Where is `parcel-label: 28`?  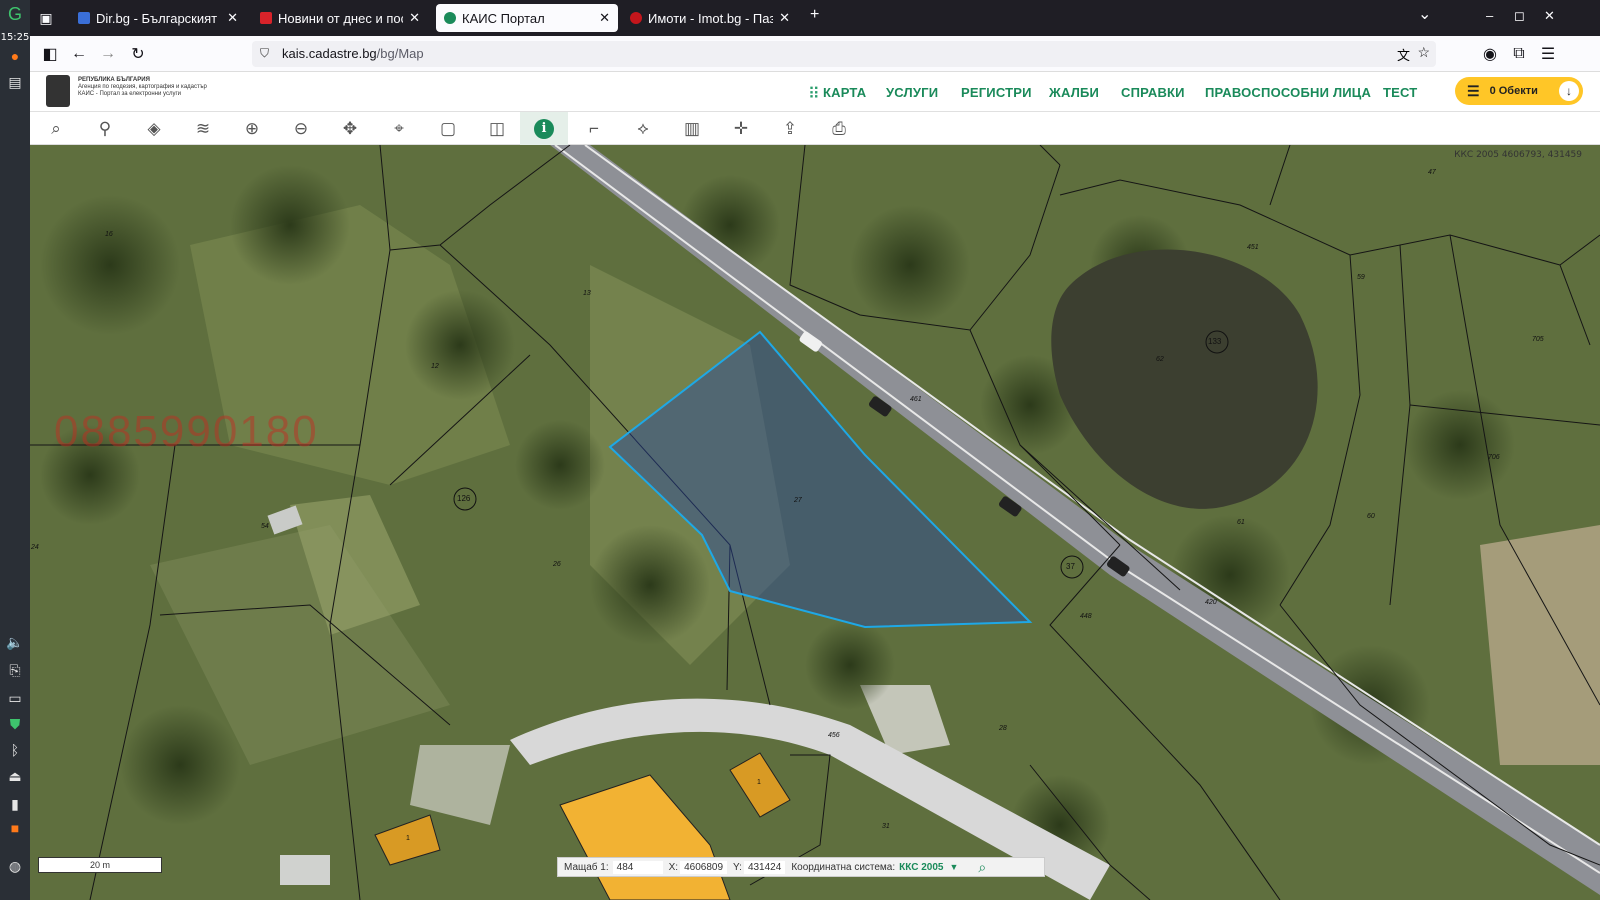 parcel-label: 28 is located at coordinates (1003, 728).